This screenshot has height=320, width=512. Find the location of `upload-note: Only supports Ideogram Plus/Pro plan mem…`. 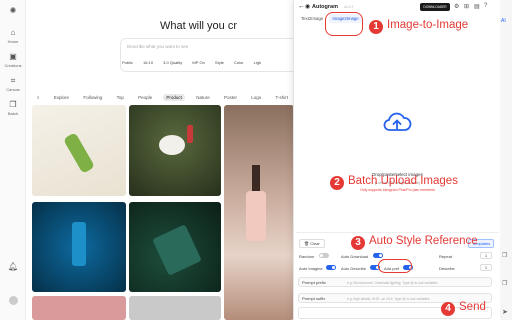

upload-note: Only supports Ideogram Plus/Pro plan mem… is located at coordinates (397, 190).